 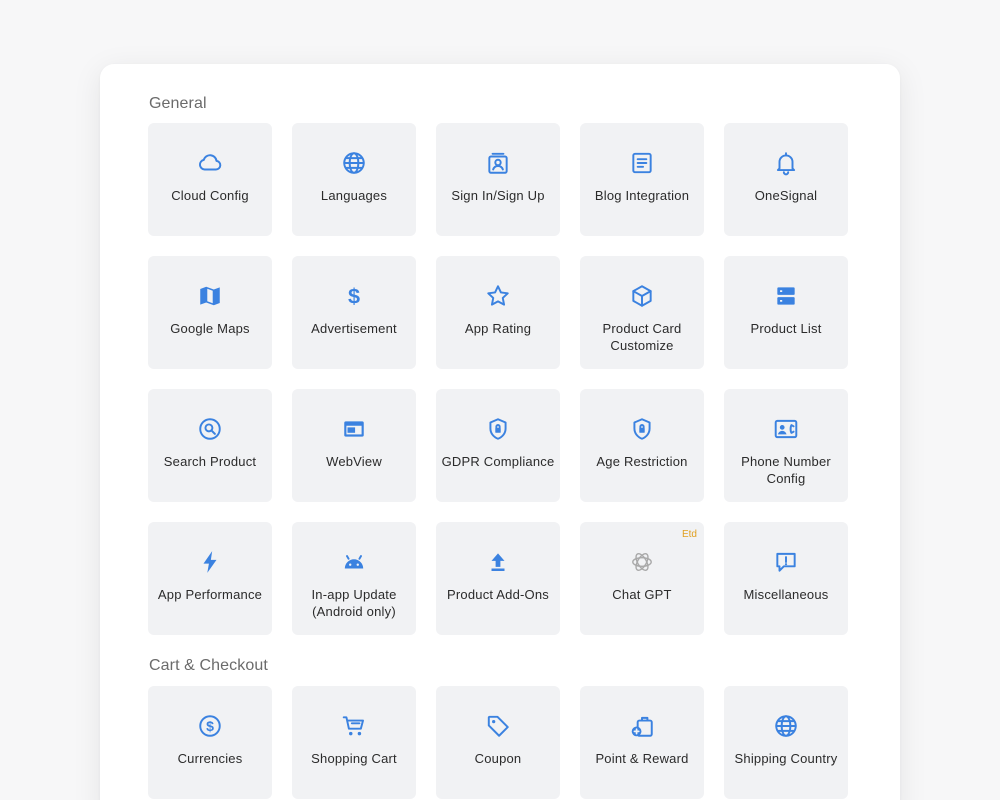 I want to click on tile-label: Phone Number Config, so click(x=786, y=470).